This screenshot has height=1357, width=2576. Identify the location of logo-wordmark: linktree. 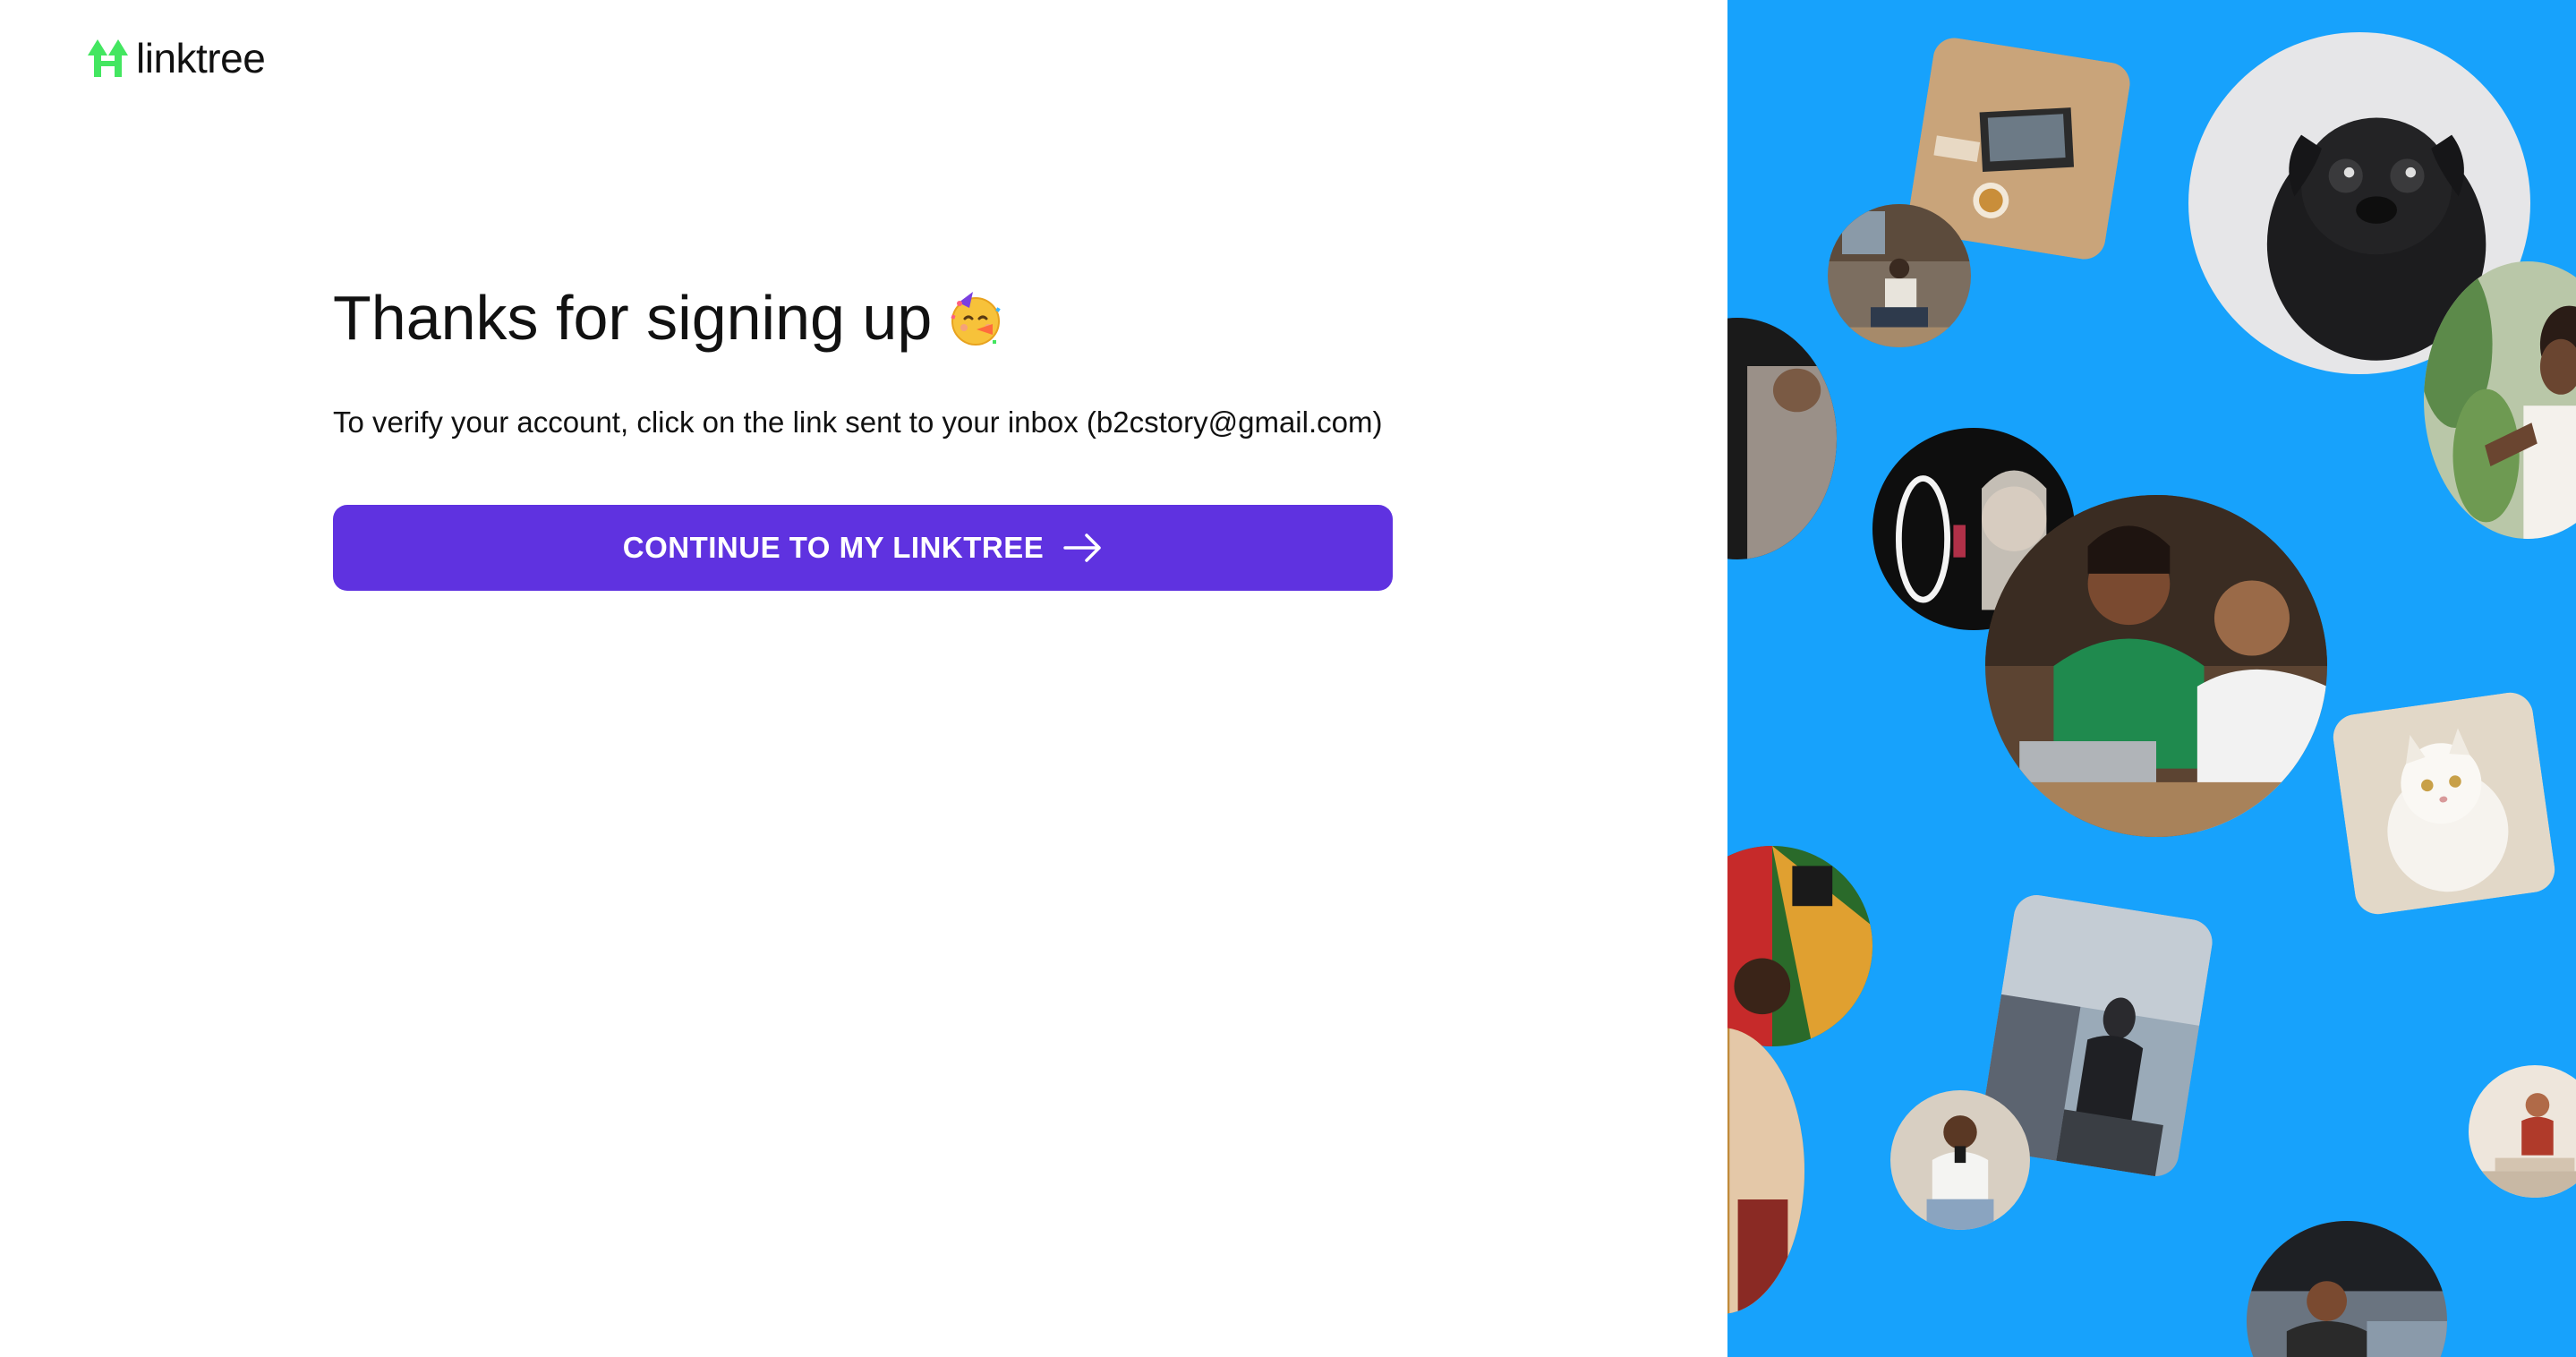
(201, 58).